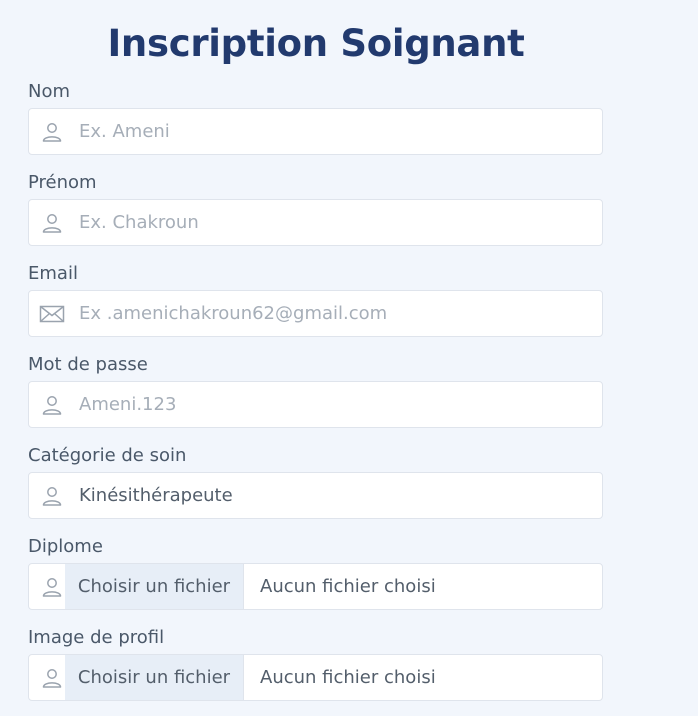  What do you see at coordinates (52, 314) in the screenshot?
I see `envelope-icon` at bounding box center [52, 314].